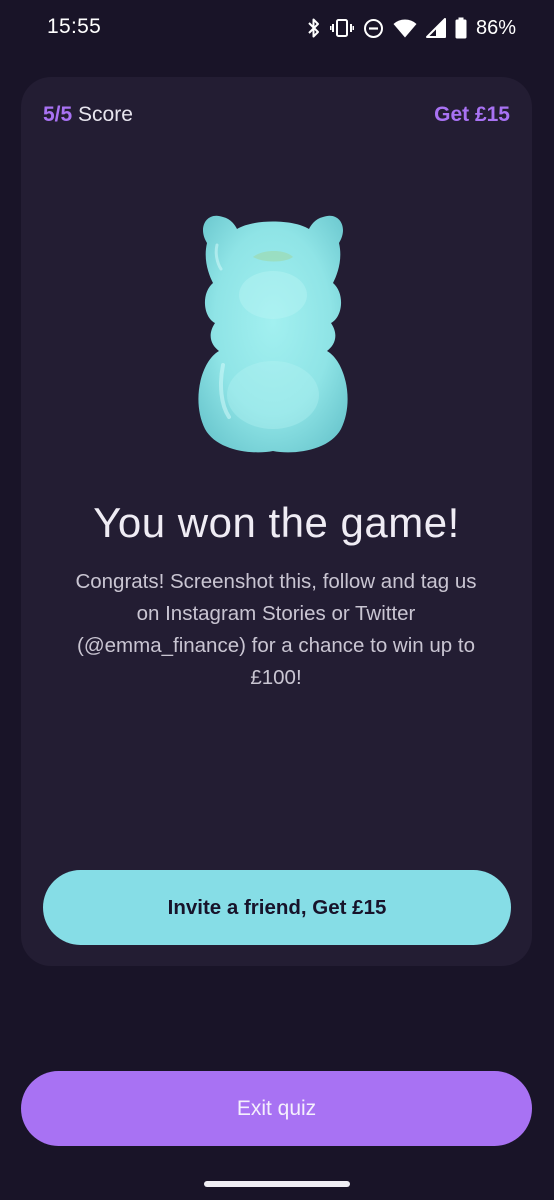 The image size is (554, 1200). What do you see at coordinates (276, 1108) in the screenshot?
I see `exit-quiz-button: Exit quiz` at bounding box center [276, 1108].